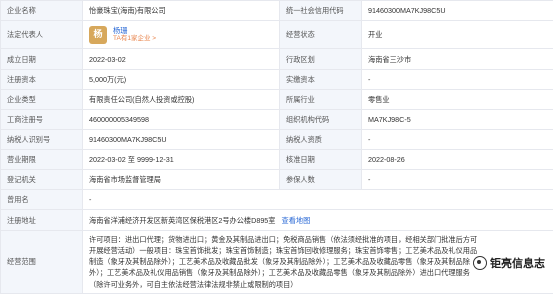  I want to click on value-credit-code: 91460300MA7KJ98C5U, so click(457, 11).